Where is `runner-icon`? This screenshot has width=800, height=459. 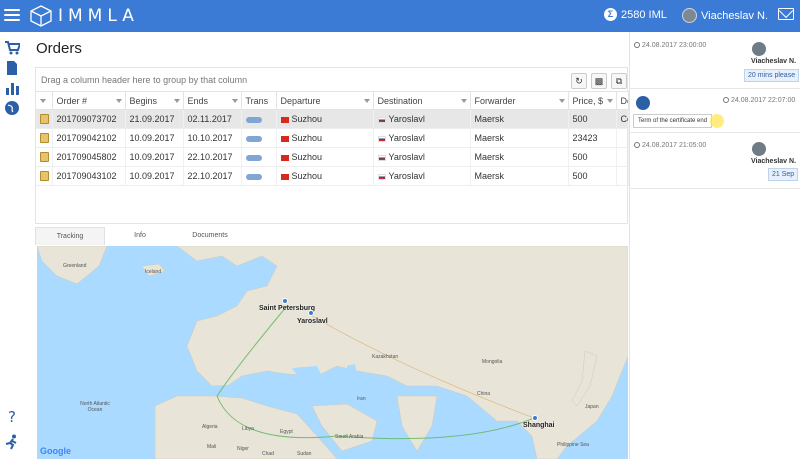
runner-icon is located at coordinates (12, 442).